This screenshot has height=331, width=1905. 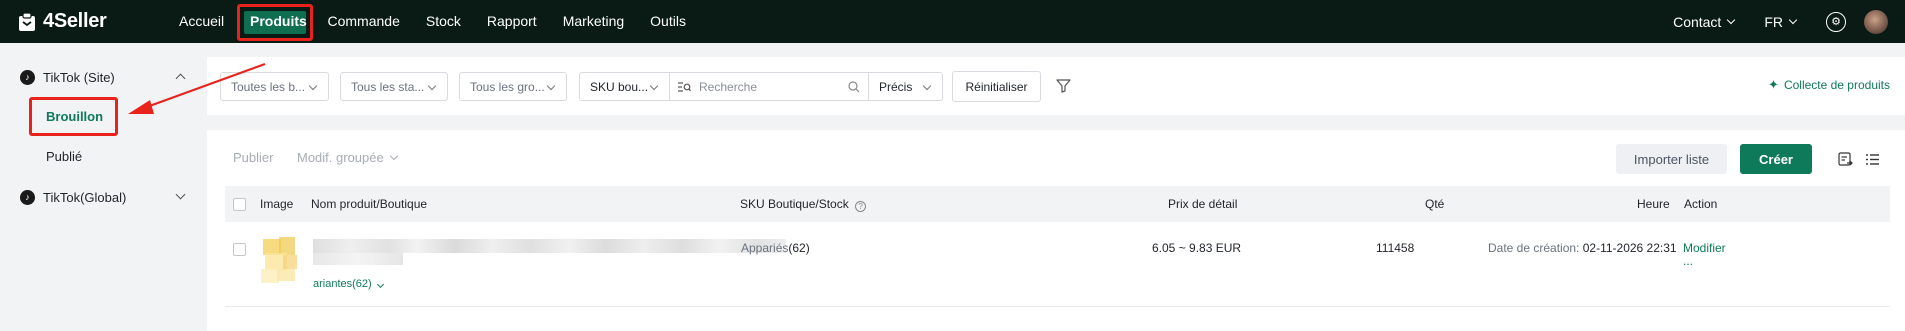 What do you see at coordinates (794, 204) in the screenshot?
I see `col-sku-label: SKU Boutique/Stock` at bounding box center [794, 204].